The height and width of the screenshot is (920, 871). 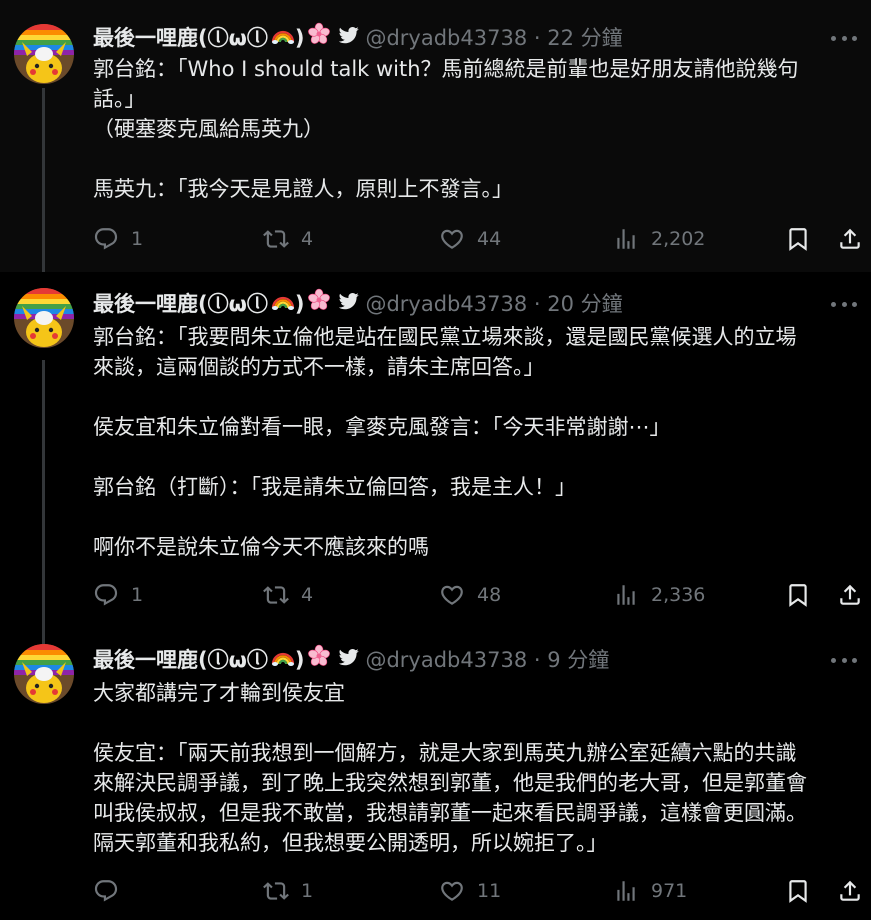 I want to click on handle-and-time: @dryadb43738 · 22 分鐘, so click(x=493, y=38).